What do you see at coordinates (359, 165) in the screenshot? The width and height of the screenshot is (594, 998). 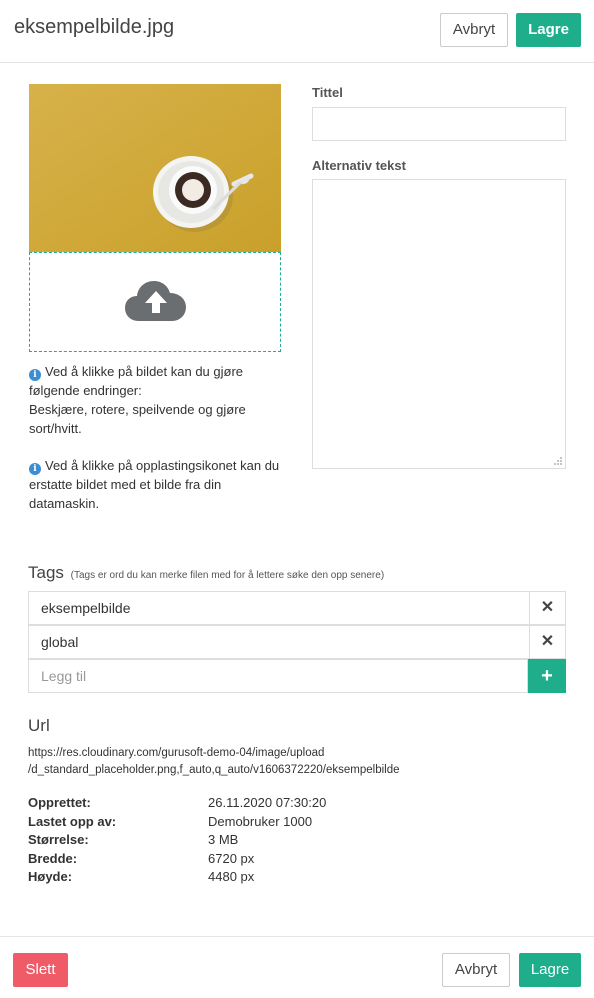 I see `alt-text-label: Alternativ tekst` at bounding box center [359, 165].